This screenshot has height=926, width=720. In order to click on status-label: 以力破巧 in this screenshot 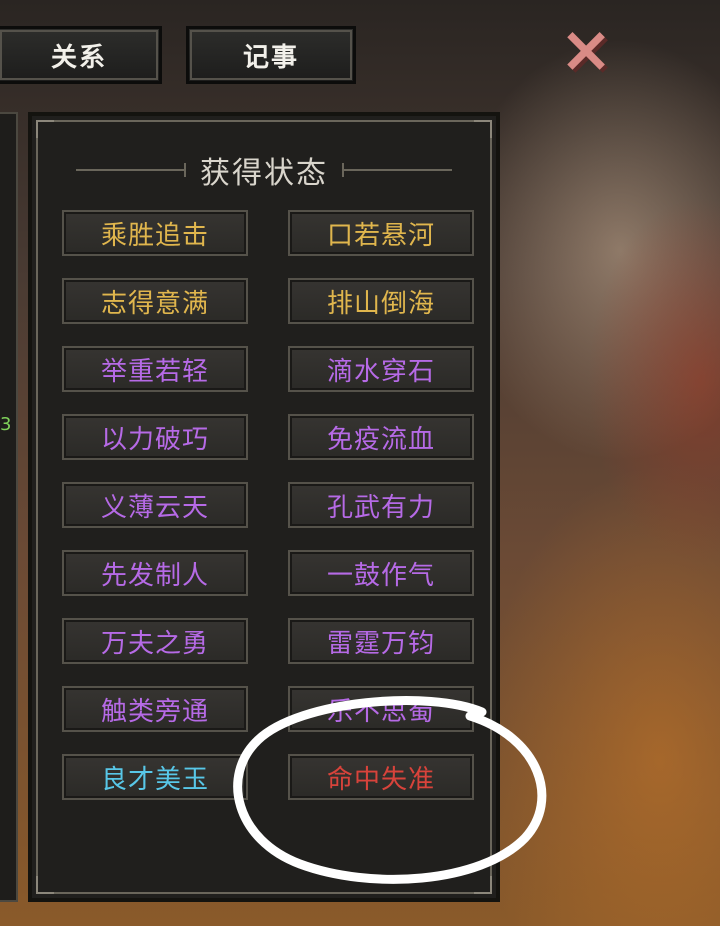, I will do `click(154, 439)`.